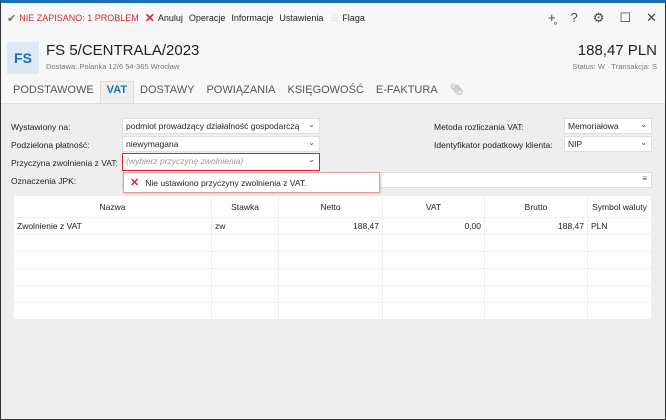  Describe the element at coordinates (23, 58) in the screenshot. I see `document-type-logo: FS` at that location.